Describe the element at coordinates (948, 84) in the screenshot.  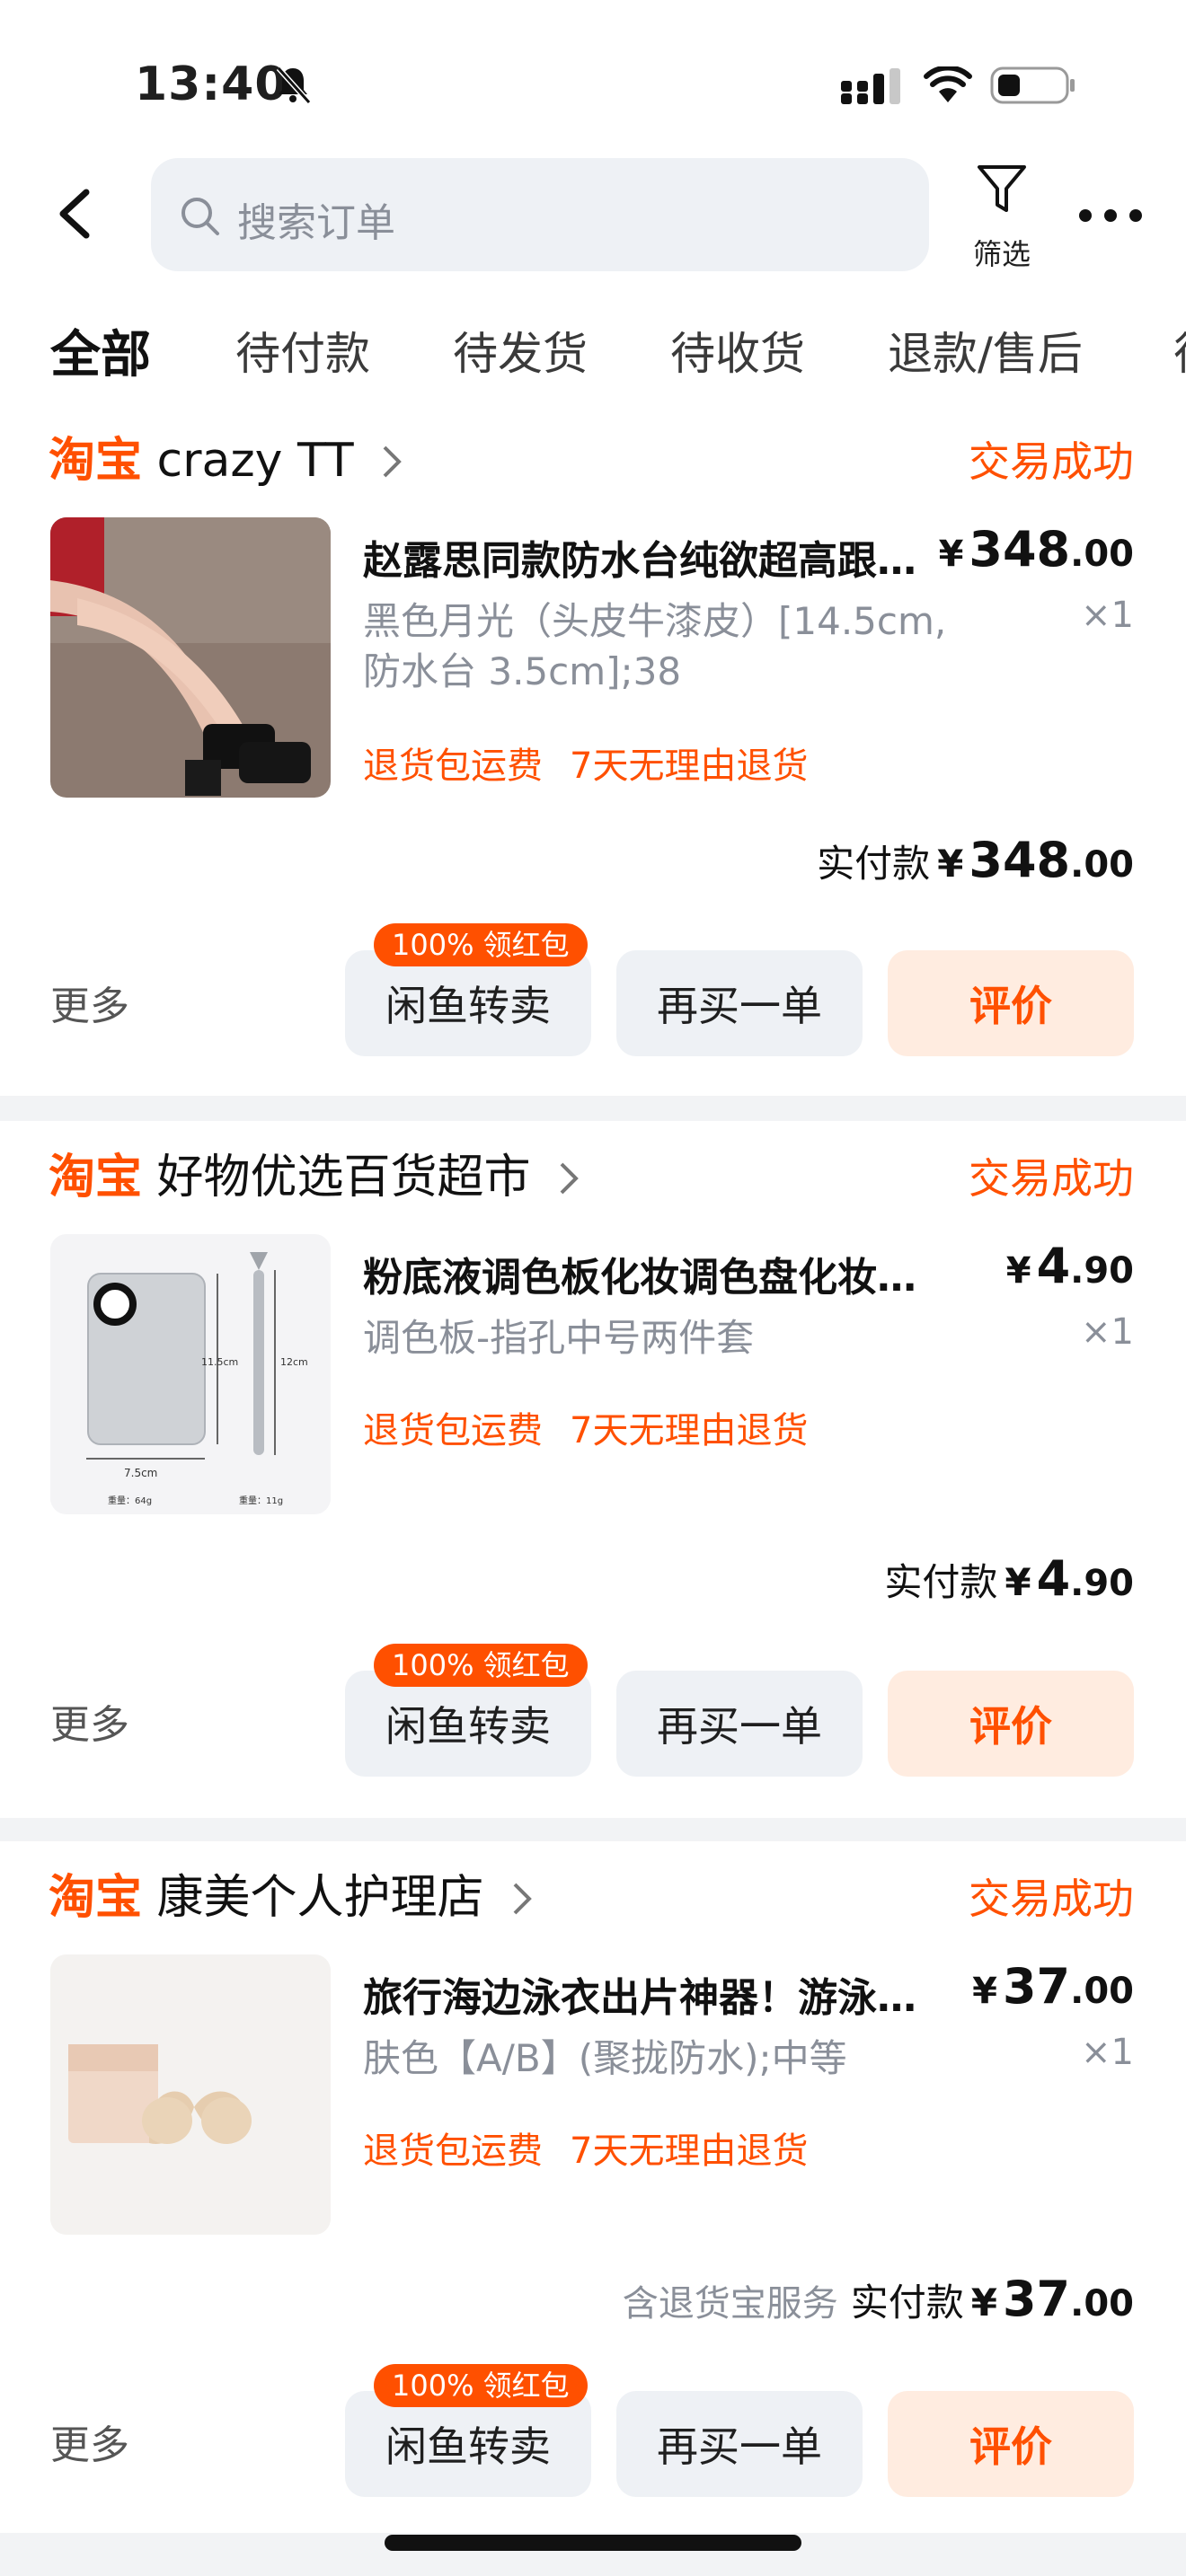
I see `wifi-icon` at that location.